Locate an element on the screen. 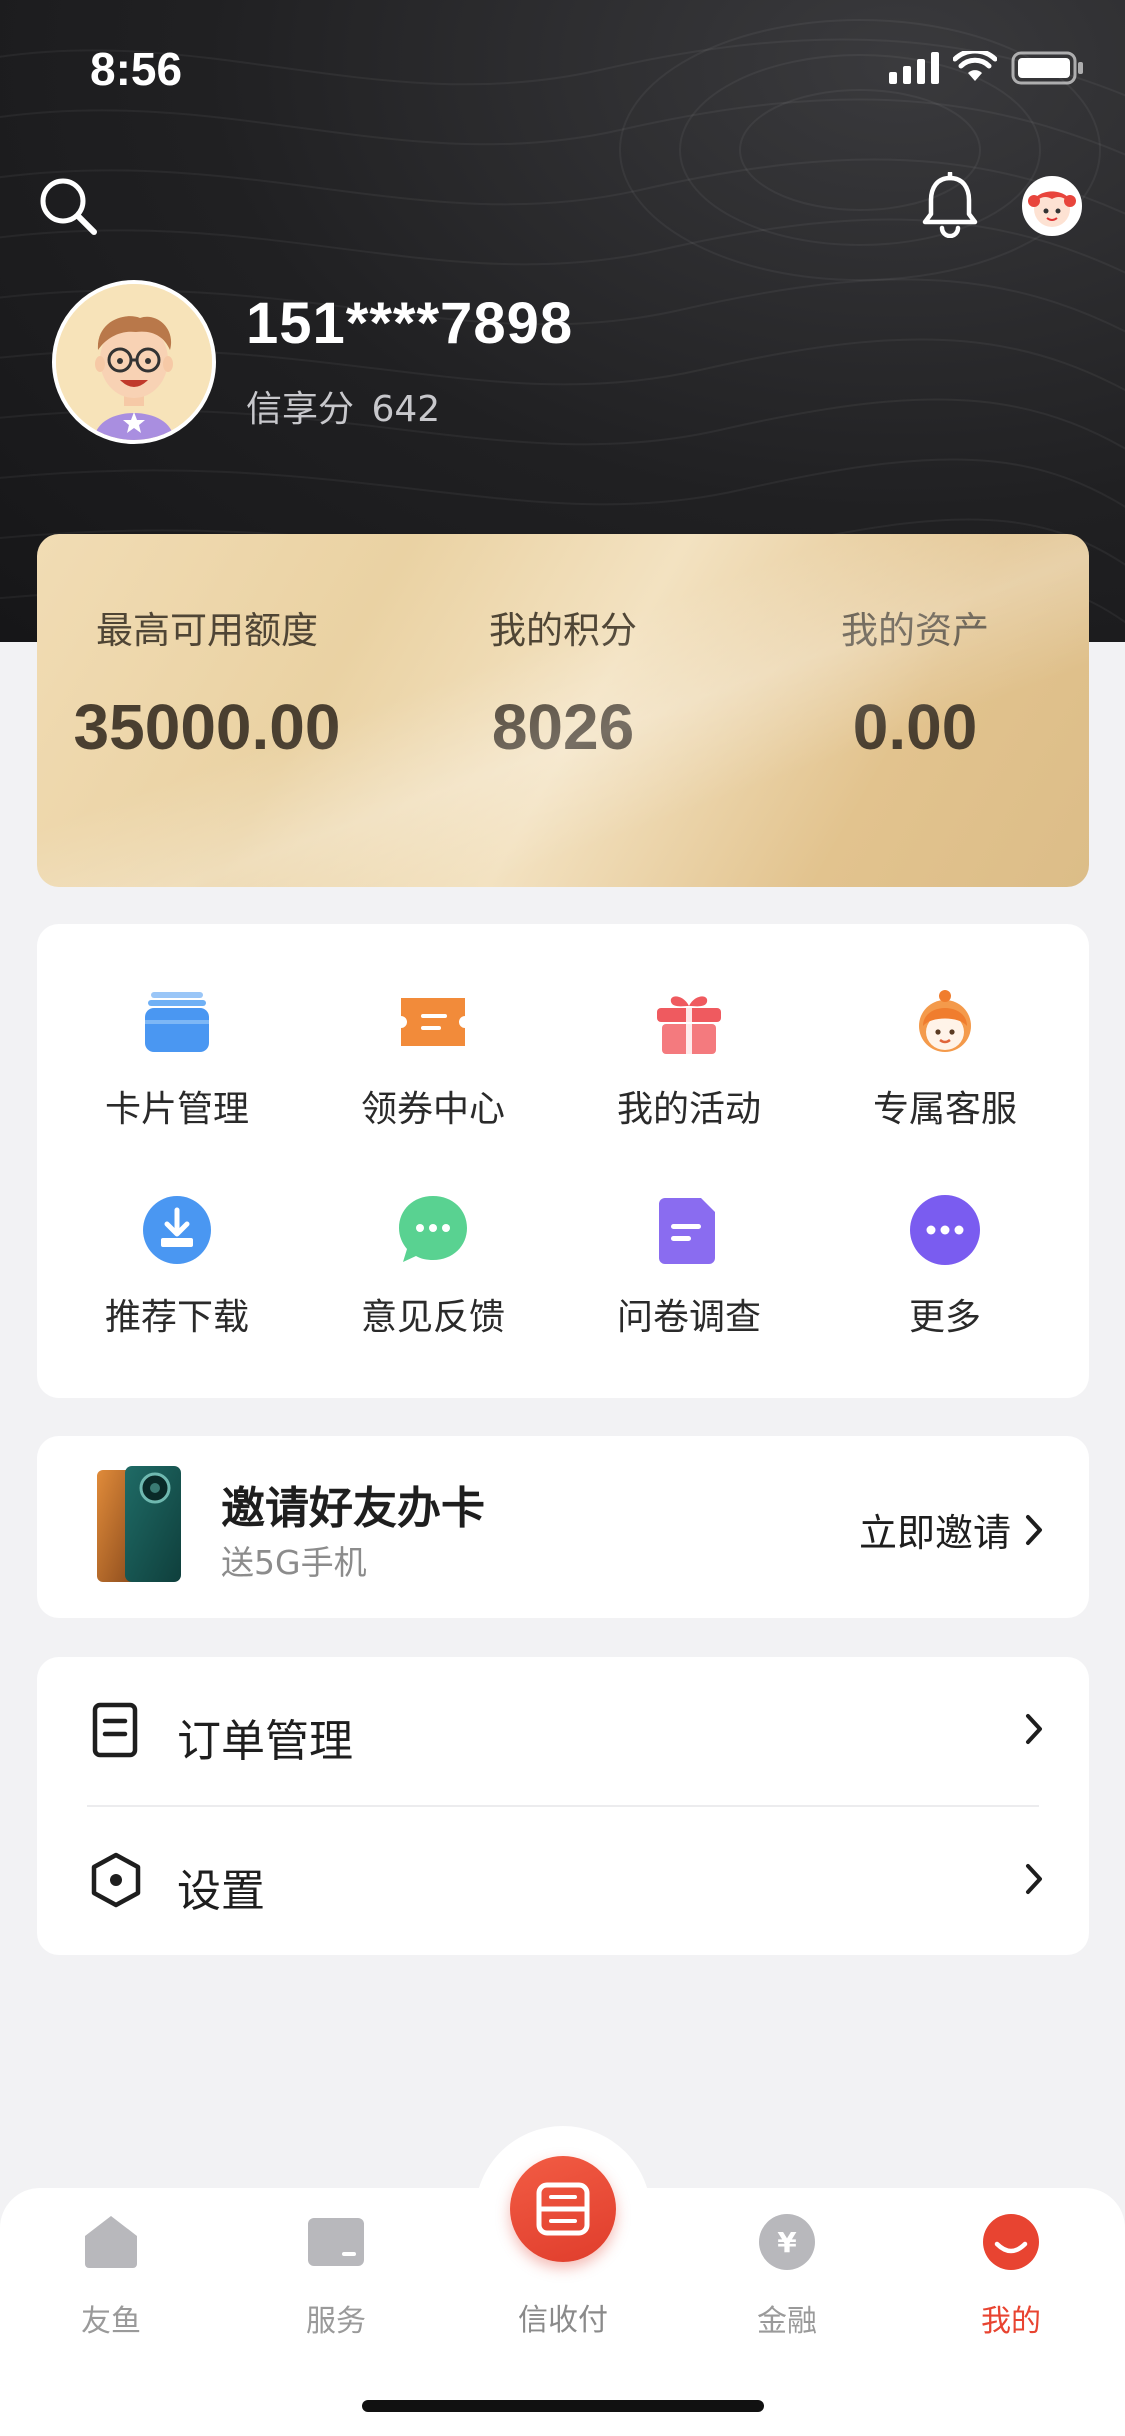 The image size is (1125, 2436). grid-item-label: 领券中心 is located at coordinates (432, 1109).